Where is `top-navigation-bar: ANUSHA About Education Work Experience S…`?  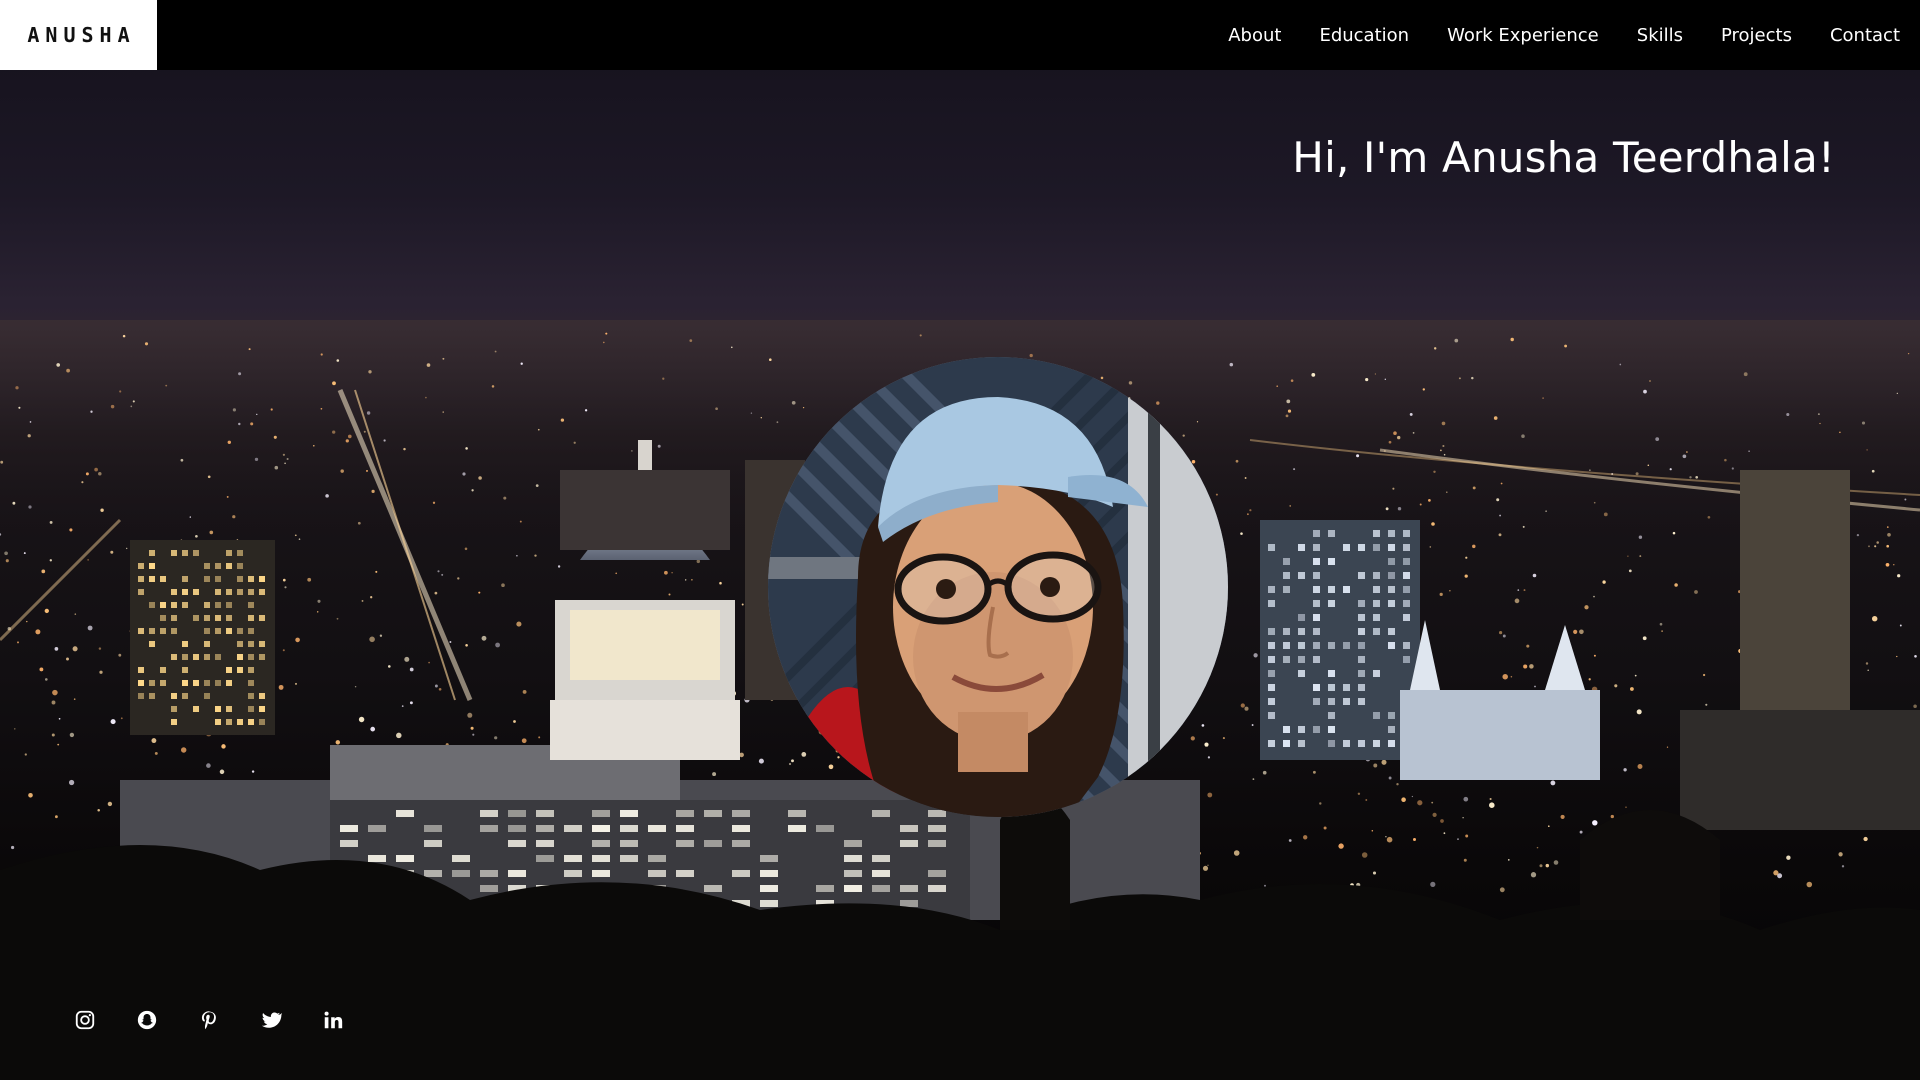 top-navigation-bar: ANUSHA About Education Work Experience S… is located at coordinates (960, 35).